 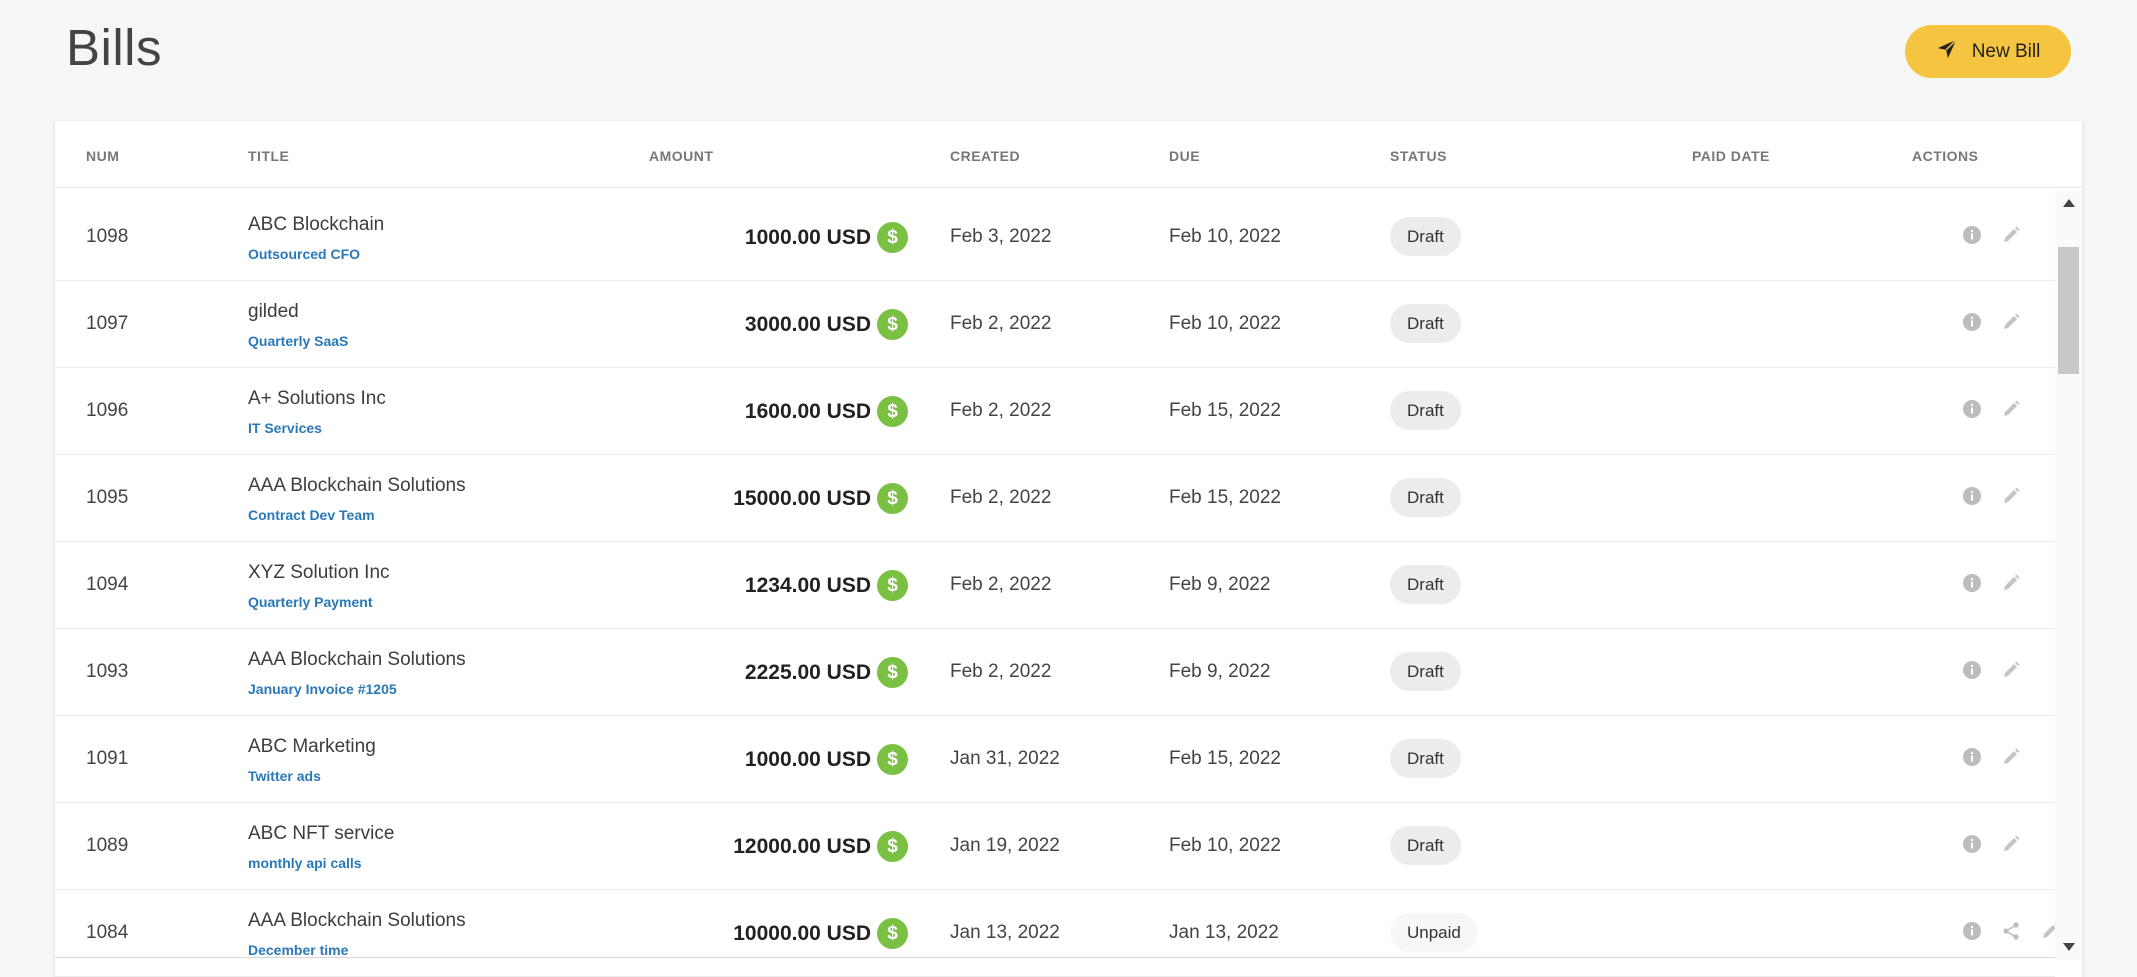 What do you see at coordinates (2068, 575) in the screenshot?
I see `table-scrollbar` at bounding box center [2068, 575].